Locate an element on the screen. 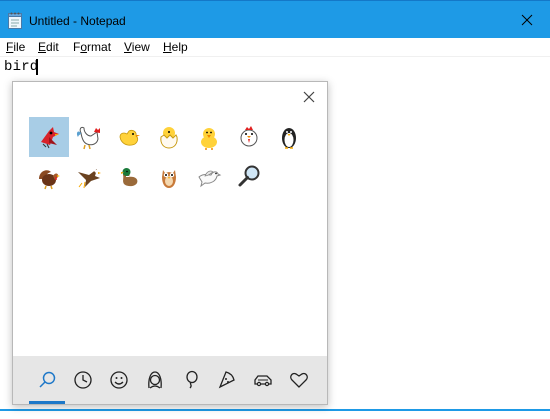 The height and width of the screenshot is (419, 550). eagle-icon is located at coordinates (89, 179).